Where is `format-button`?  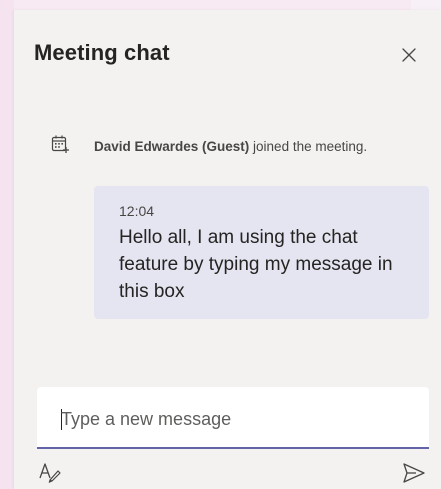 format-button is located at coordinates (50, 472).